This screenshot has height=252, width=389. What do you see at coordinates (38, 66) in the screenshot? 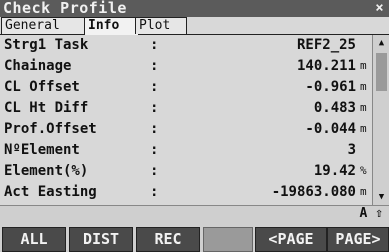
I see `row-label: Chainage` at bounding box center [38, 66].